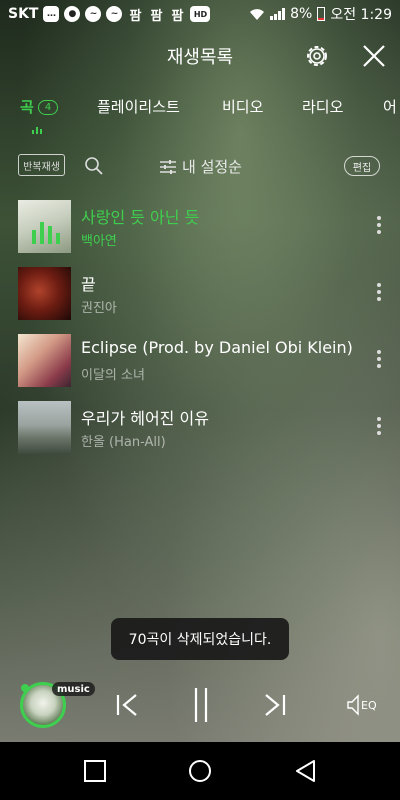 This screenshot has width=400, height=800. What do you see at coordinates (212, 167) in the screenshot?
I see `sort-label: 내 설정순` at bounding box center [212, 167].